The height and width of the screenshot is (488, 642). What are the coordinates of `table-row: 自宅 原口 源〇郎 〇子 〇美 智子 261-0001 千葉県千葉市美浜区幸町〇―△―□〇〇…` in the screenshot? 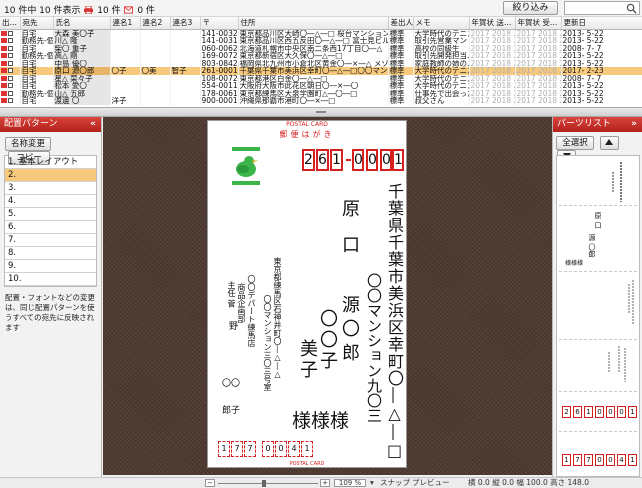 It's located at (321, 71).